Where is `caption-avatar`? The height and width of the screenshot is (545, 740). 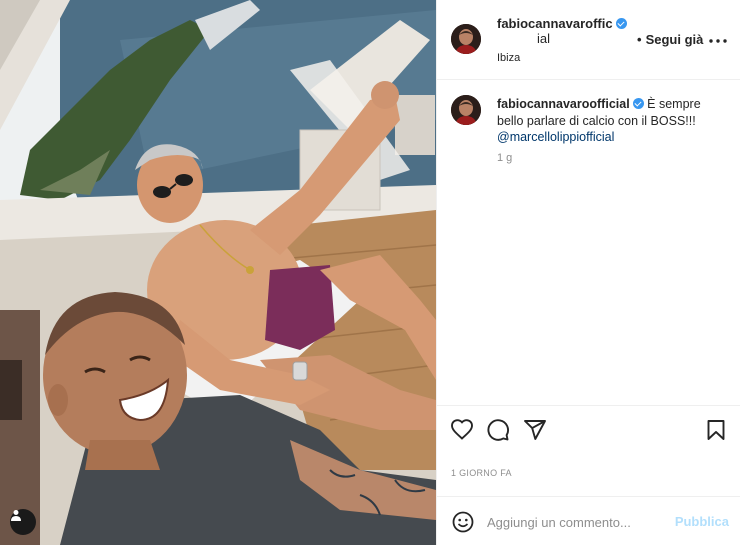 caption-avatar is located at coordinates (466, 110).